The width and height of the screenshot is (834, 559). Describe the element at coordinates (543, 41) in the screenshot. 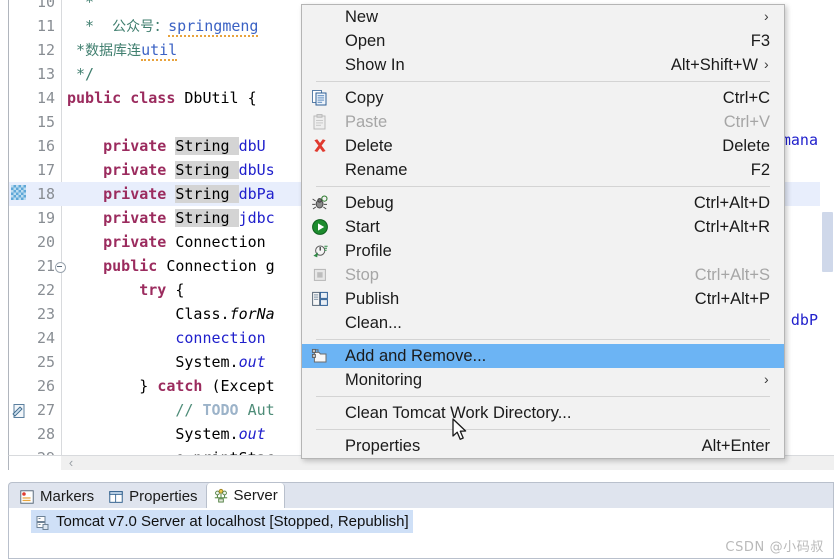

I see `menu-item-open: Open F3` at that location.